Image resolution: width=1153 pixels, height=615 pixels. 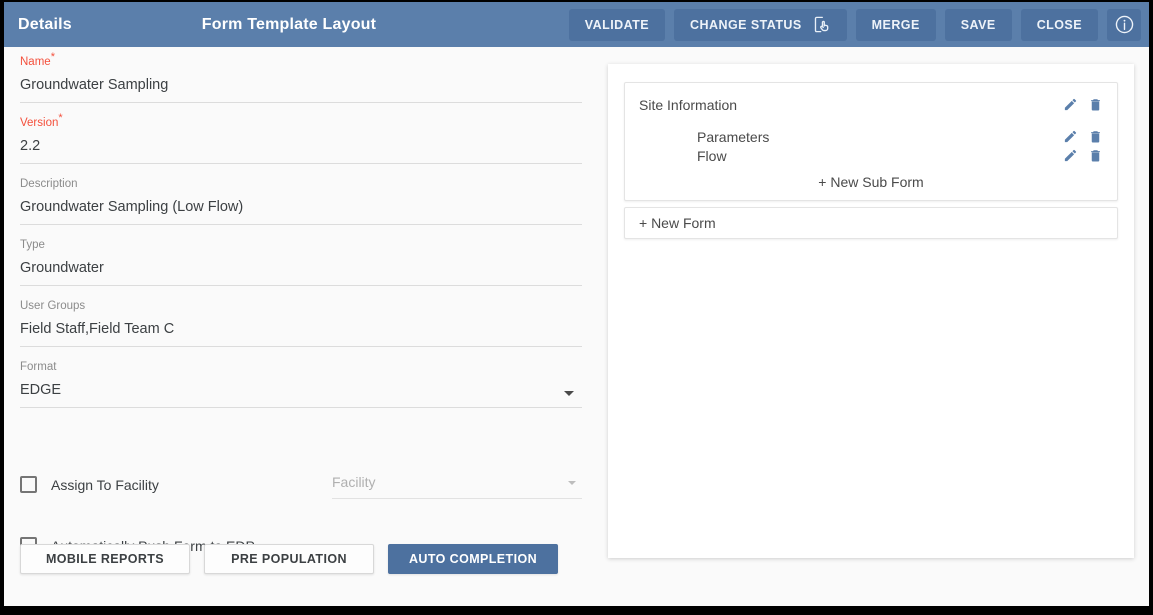 I want to click on assign-to-facility-row: Assign To Facility, so click(x=89, y=484).